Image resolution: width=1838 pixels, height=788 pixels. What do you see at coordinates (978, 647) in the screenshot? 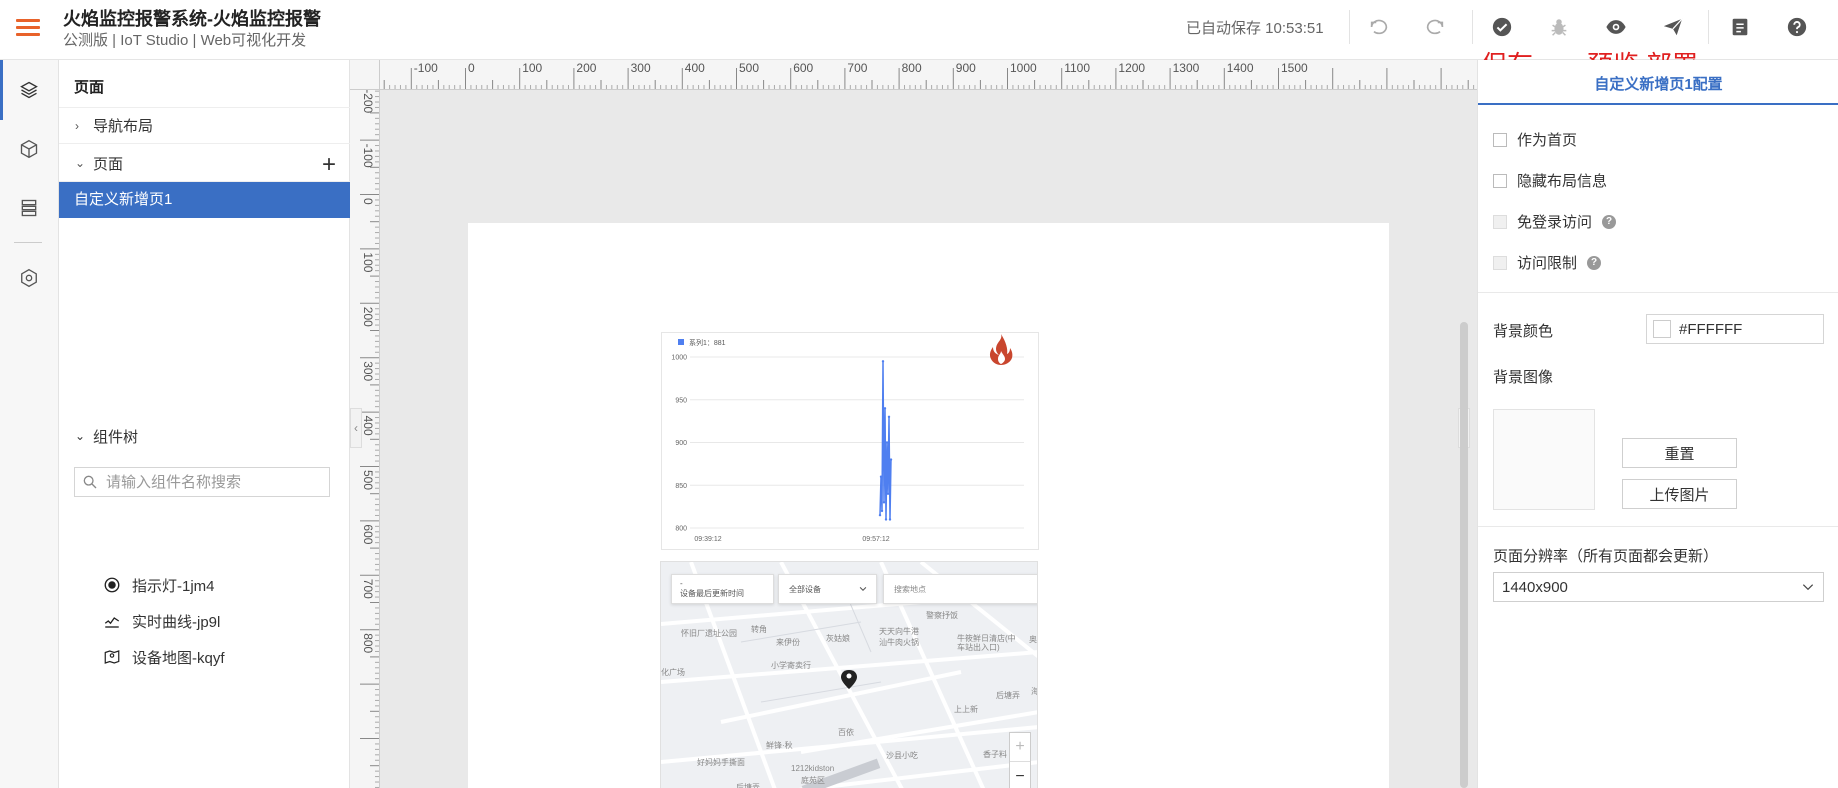
I see `map-place-label: 车站出入口)` at bounding box center [978, 647].